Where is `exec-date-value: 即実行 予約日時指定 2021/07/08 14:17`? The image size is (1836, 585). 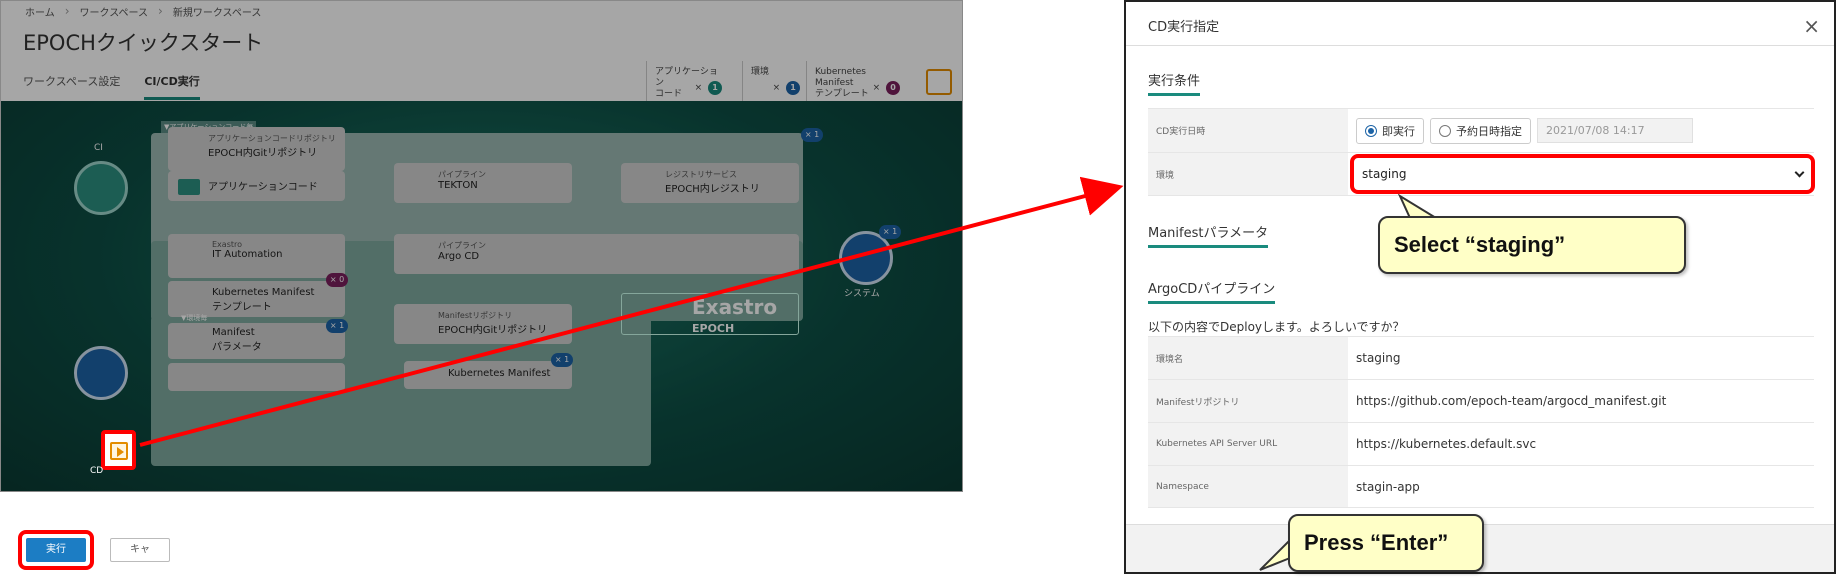 exec-date-value: 即実行 予約日時指定 2021/07/08 14:17 is located at coordinates (1581, 130).